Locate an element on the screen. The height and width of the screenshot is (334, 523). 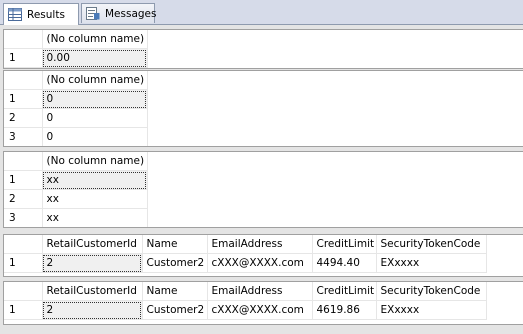
table-row: 1 0 is located at coordinates (76, 99).